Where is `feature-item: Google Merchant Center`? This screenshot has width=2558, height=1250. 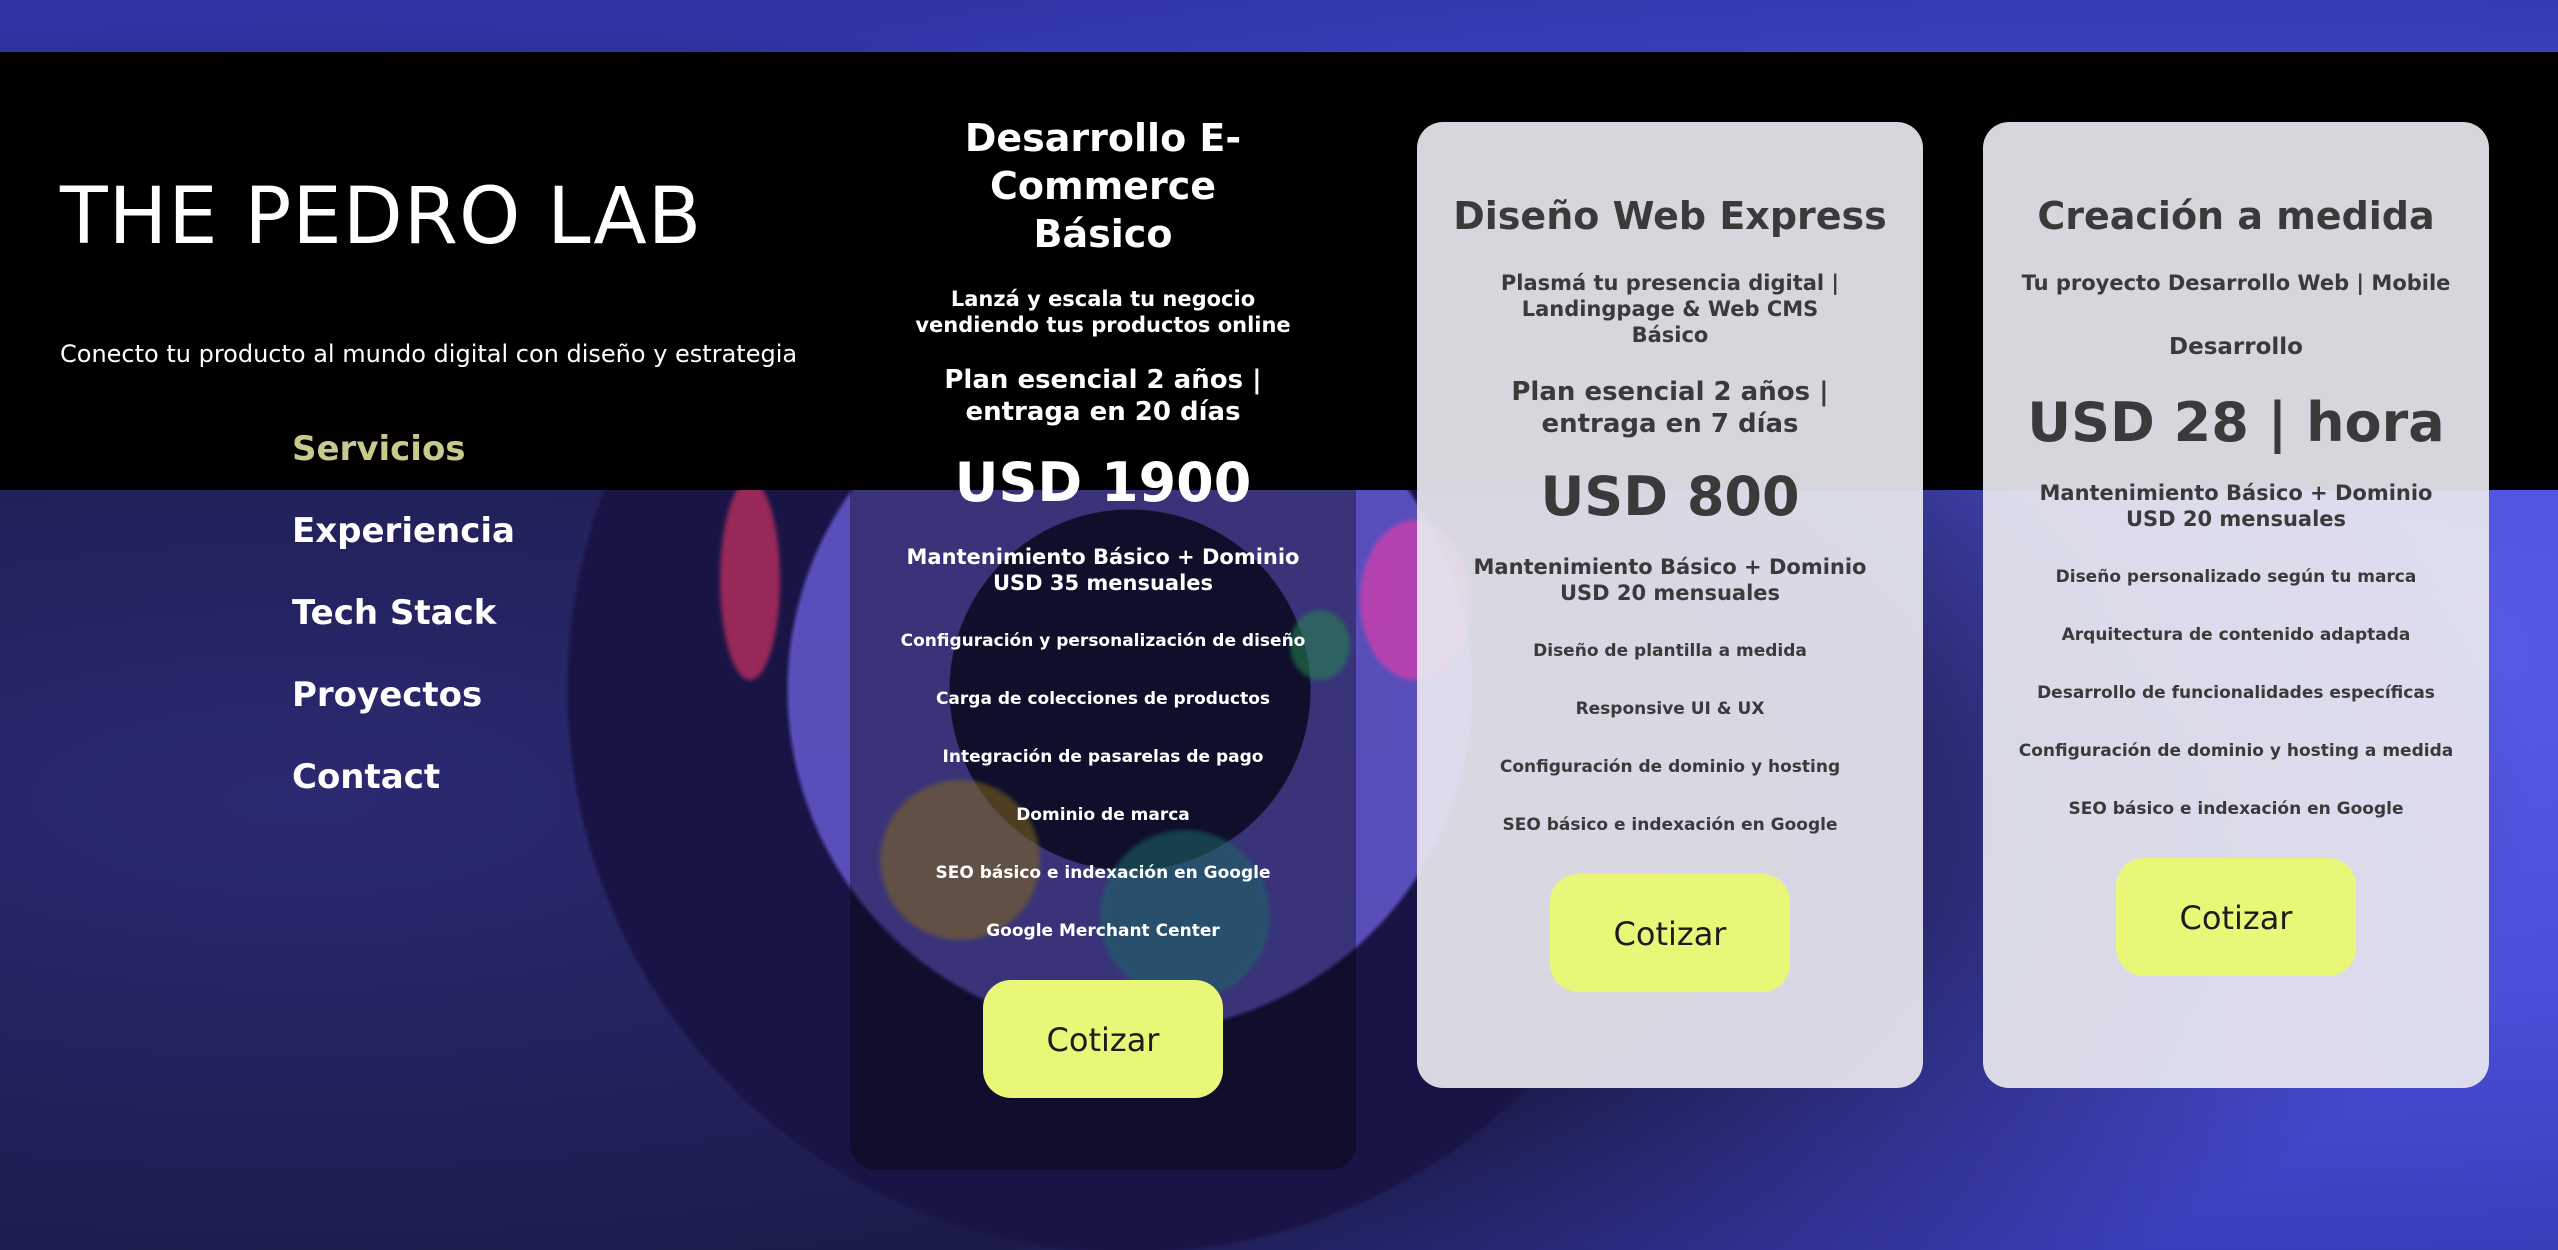 feature-item: Google Merchant Center is located at coordinates (1103, 931).